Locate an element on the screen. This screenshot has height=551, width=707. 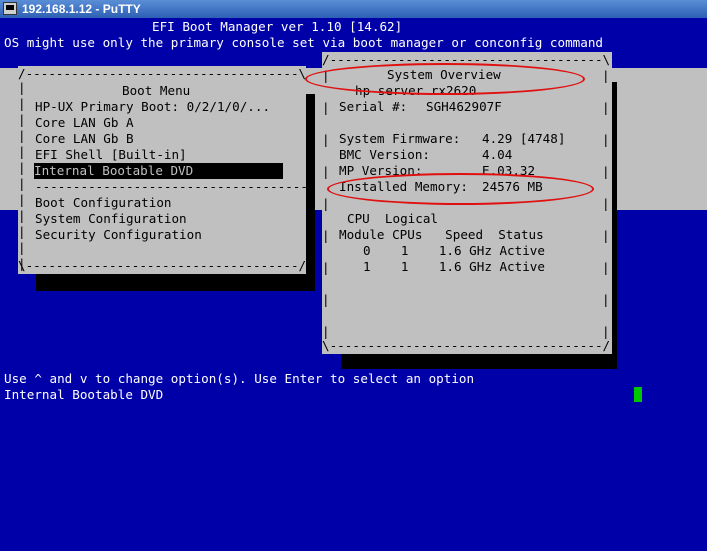
efi-header-title: EFI Boot Manager ver 1.10 [14.62] is located at coordinates (277, 26).